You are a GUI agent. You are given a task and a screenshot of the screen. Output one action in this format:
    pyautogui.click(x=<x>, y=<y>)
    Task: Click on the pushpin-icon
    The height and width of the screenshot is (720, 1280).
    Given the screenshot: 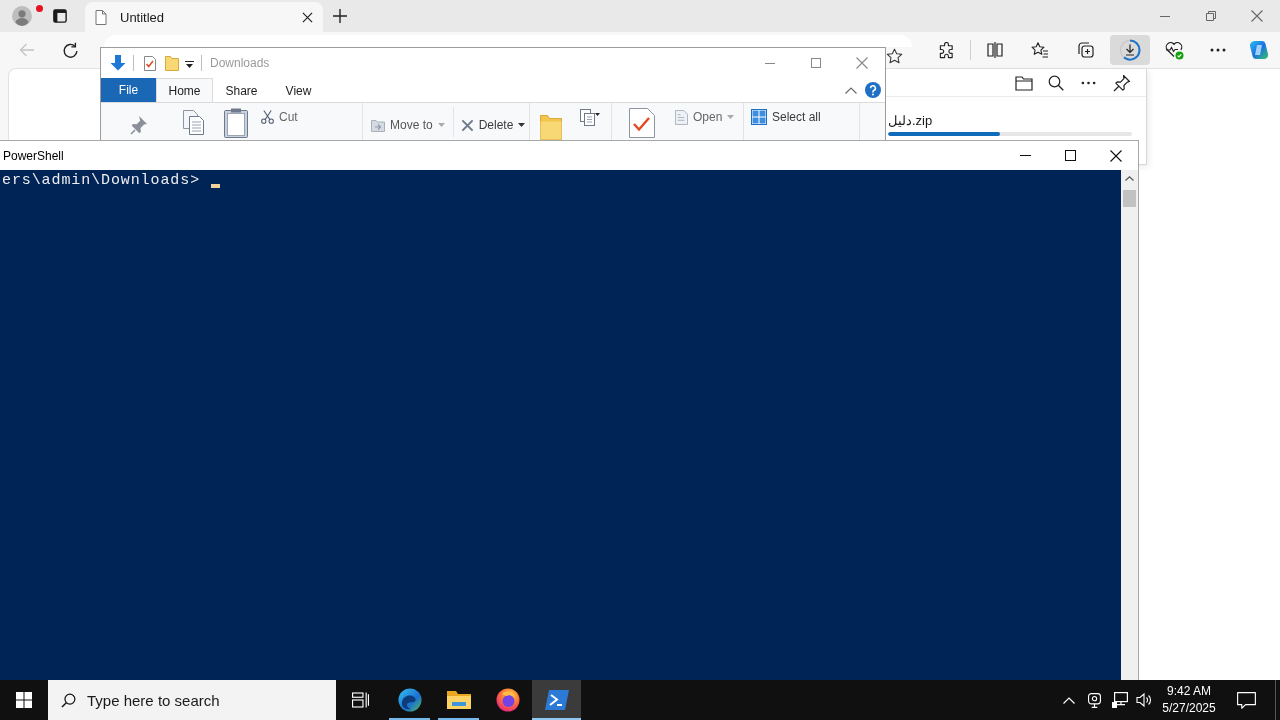 What is the action you would take?
    pyautogui.click(x=139, y=125)
    